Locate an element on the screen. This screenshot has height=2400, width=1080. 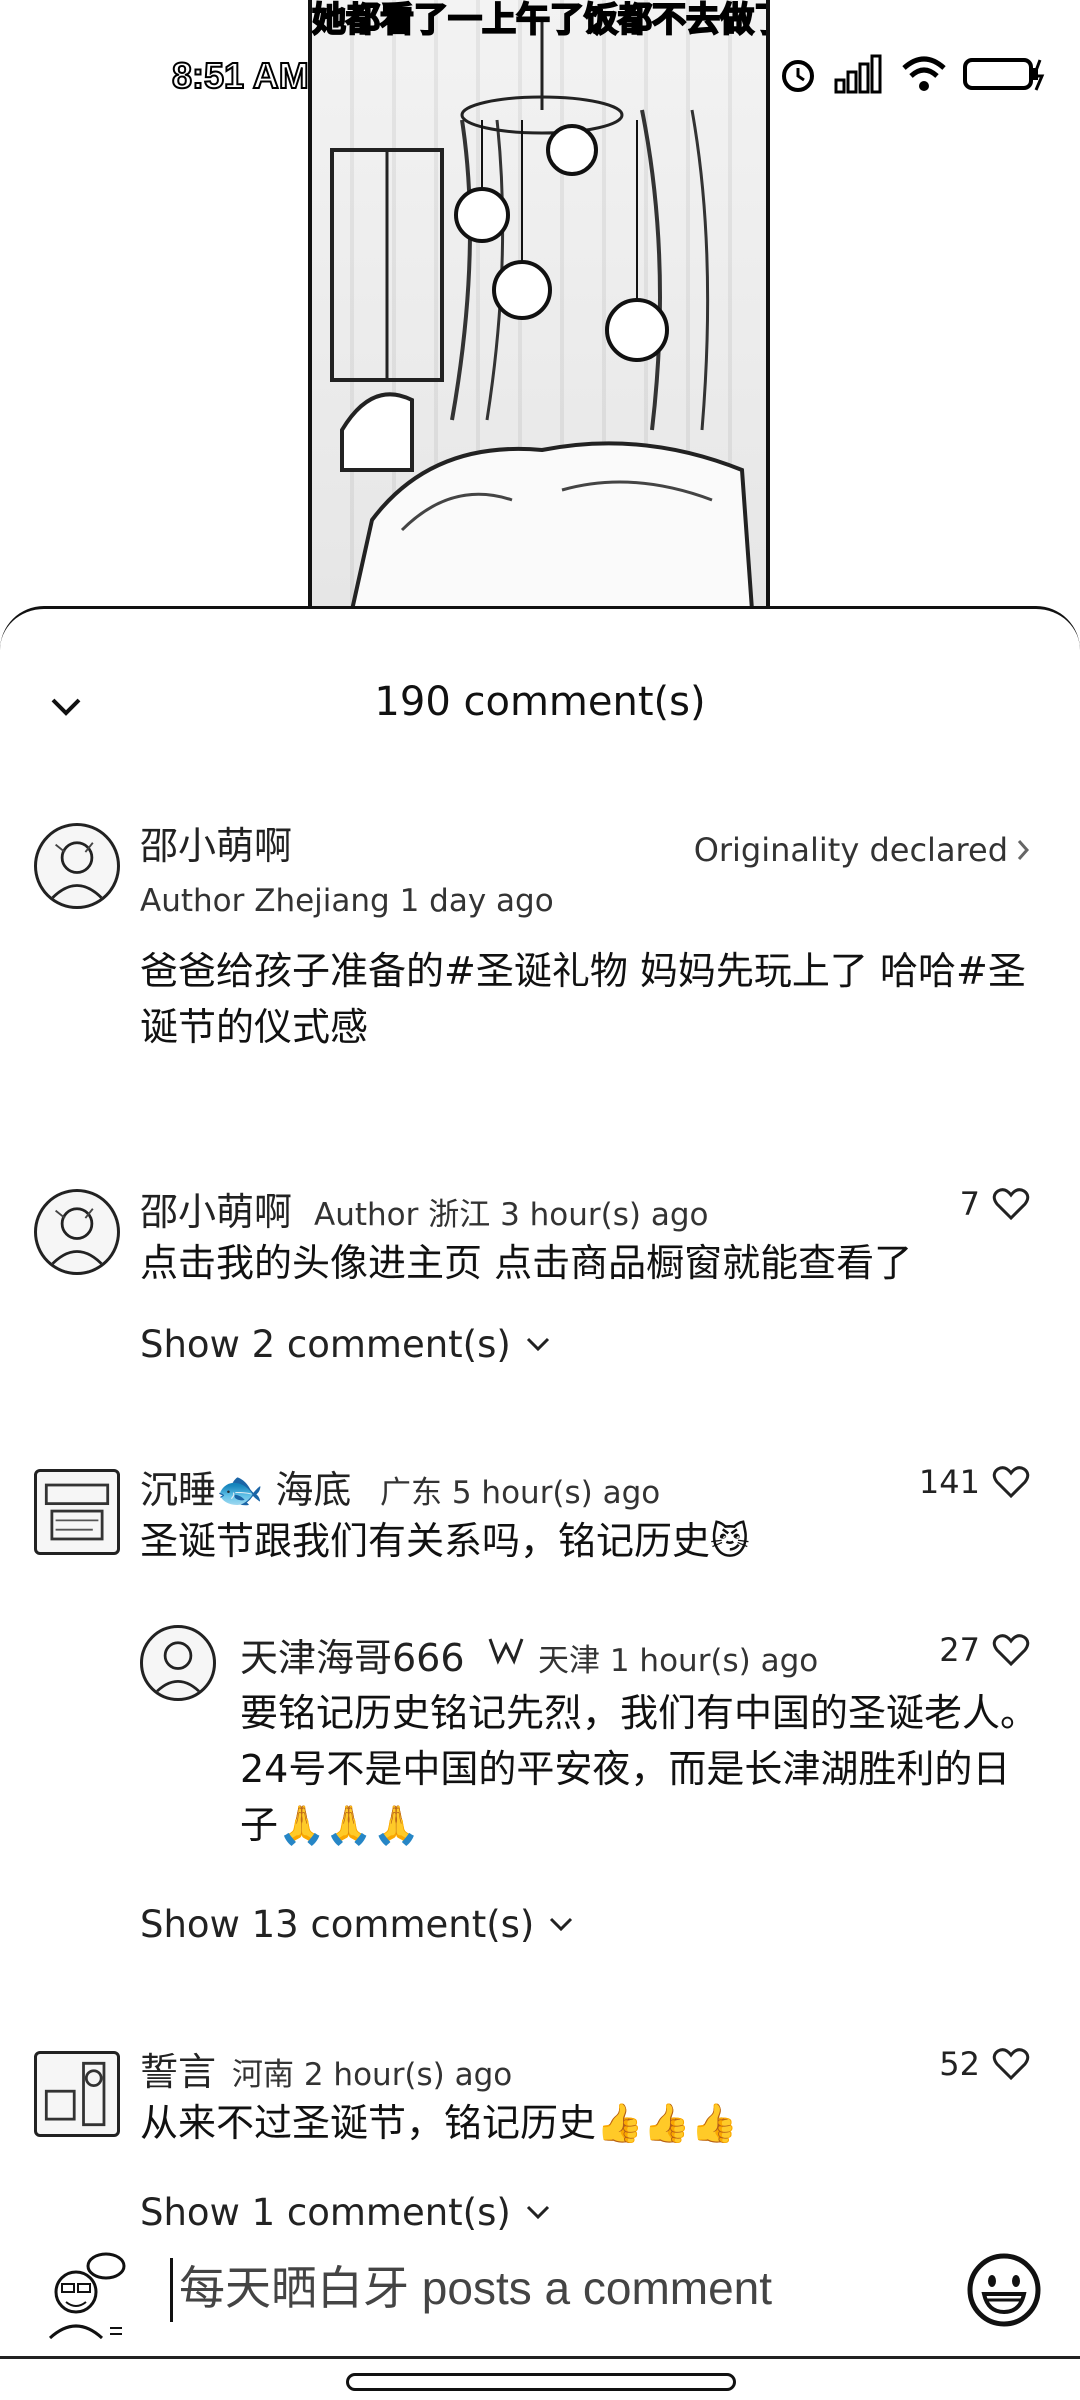
comment-meta: Author 浙江 3 hour(s) ago is located at coordinates (511, 1215).